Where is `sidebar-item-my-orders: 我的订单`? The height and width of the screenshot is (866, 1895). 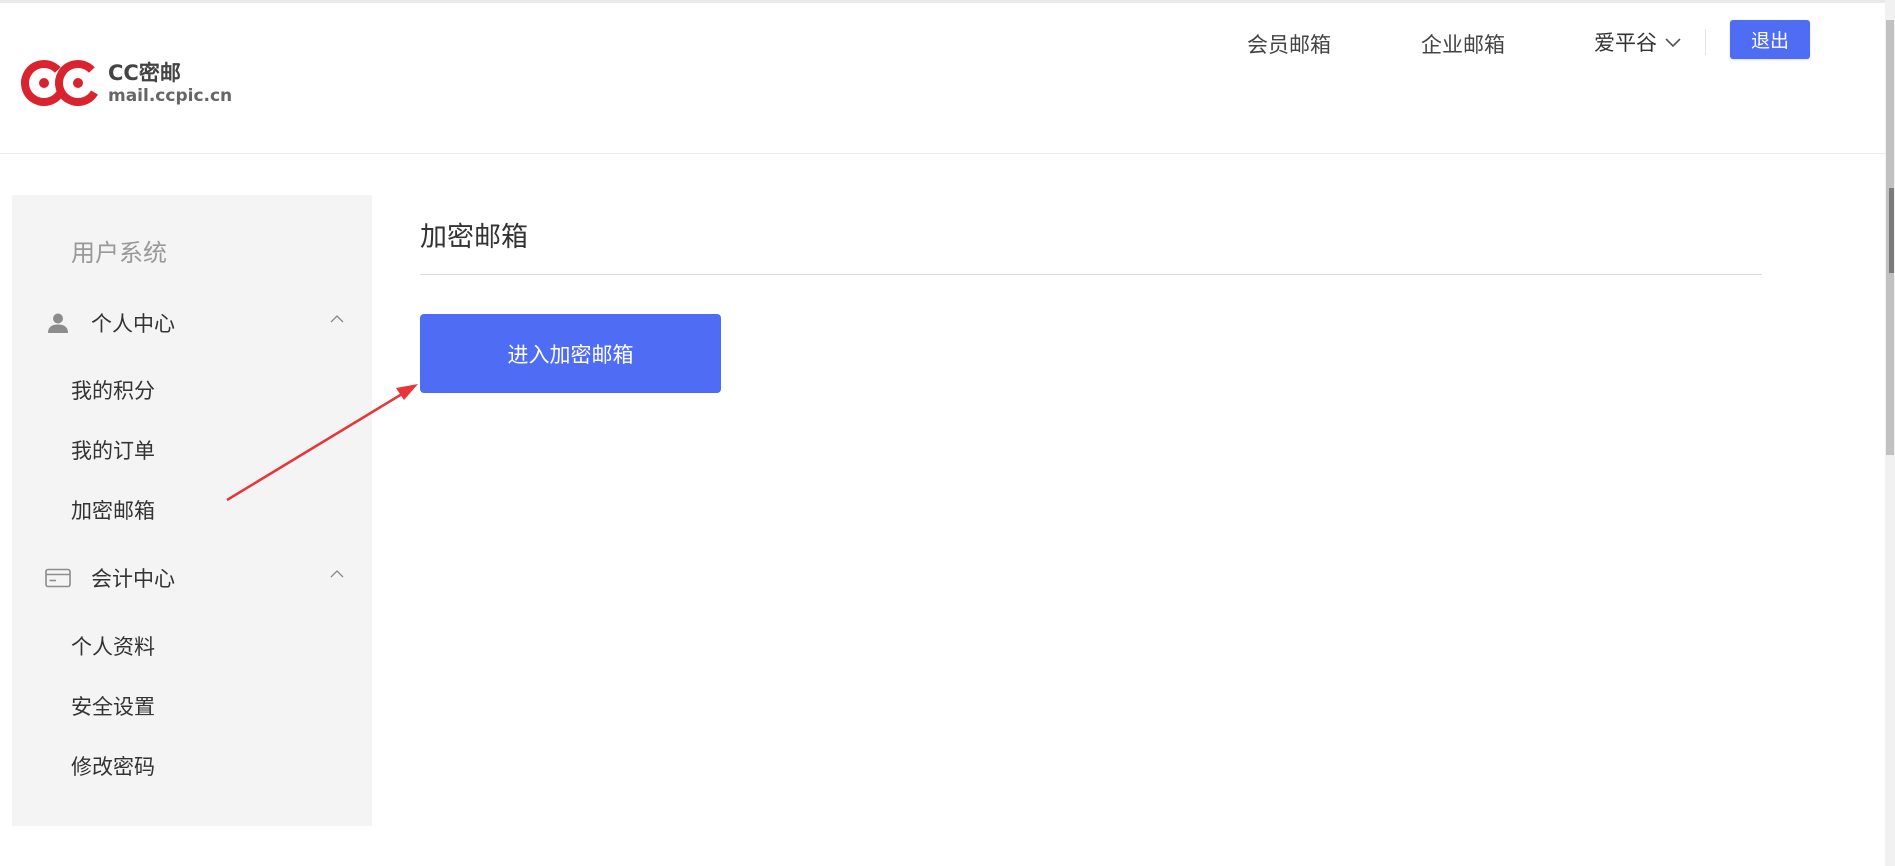
sidebar-item-my-orders: 我的订单 is located at coordinates (113, 450).